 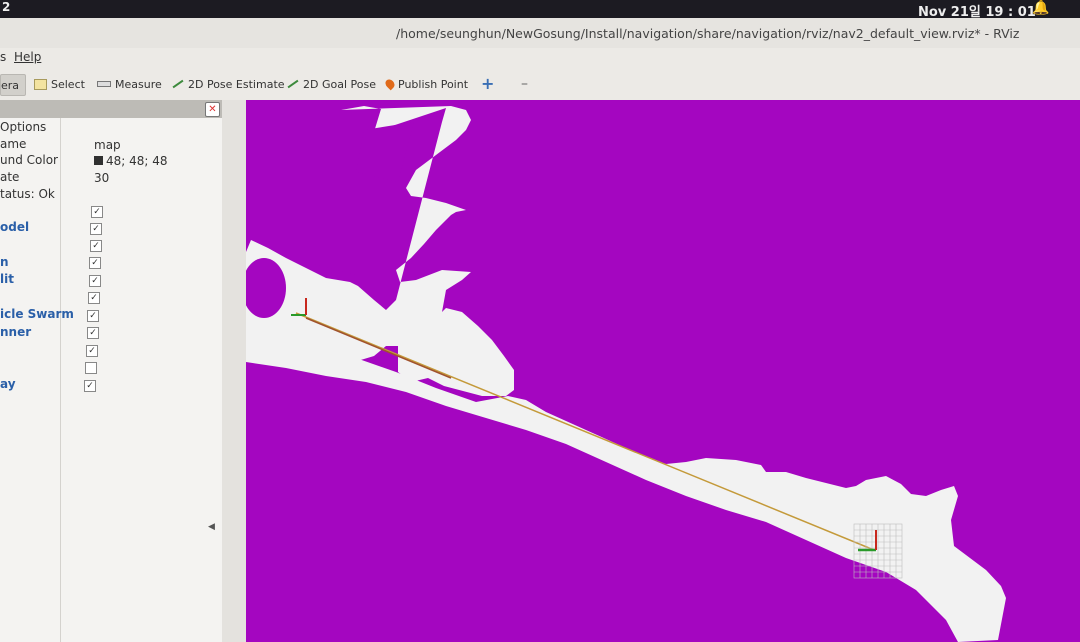 What do you see at coordinates (293, 84) in the screenshot?
I see `goal-arrow-icon` at bounding box center [293, 84].